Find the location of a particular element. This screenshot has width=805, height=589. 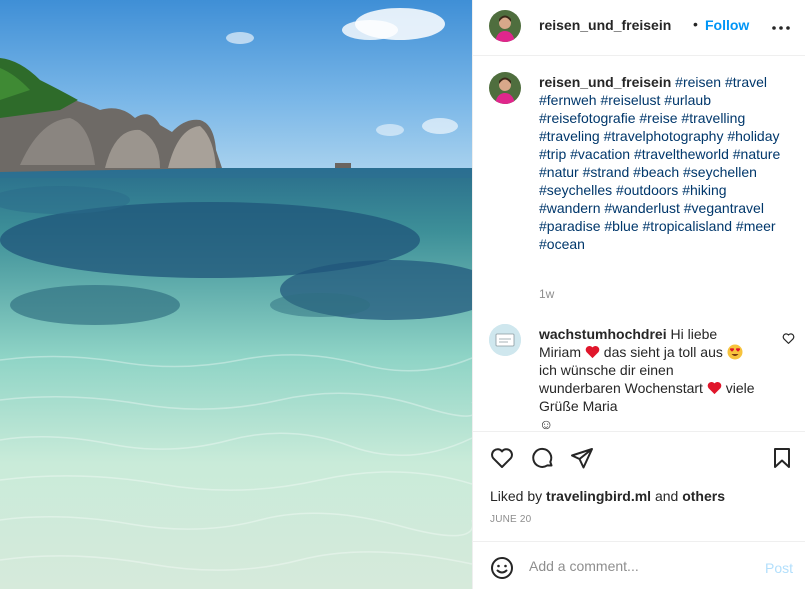

add-comment-input is located at coordinates (639, 566).